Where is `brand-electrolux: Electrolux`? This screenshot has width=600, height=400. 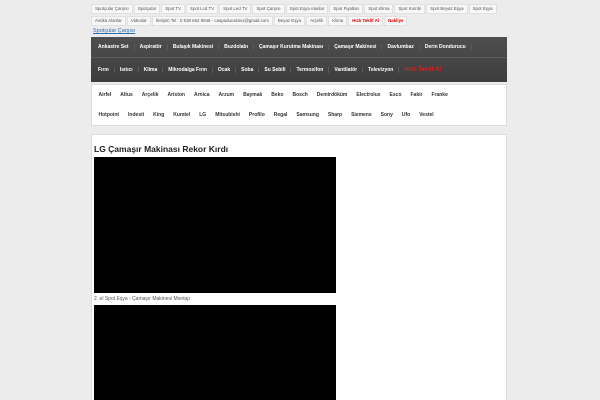
brand-electrolux: Electrolux is located at coordinates (368, 95).